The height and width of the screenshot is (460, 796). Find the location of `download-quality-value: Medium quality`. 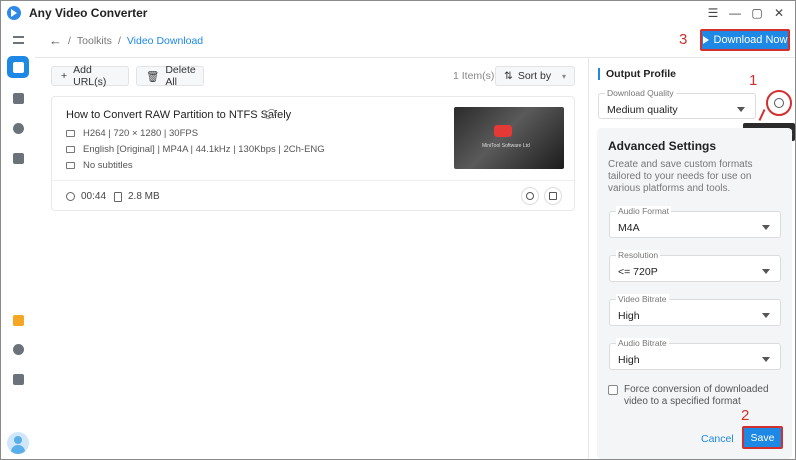

download-quality-value: Medium quality is located at coordinates (642, 110).